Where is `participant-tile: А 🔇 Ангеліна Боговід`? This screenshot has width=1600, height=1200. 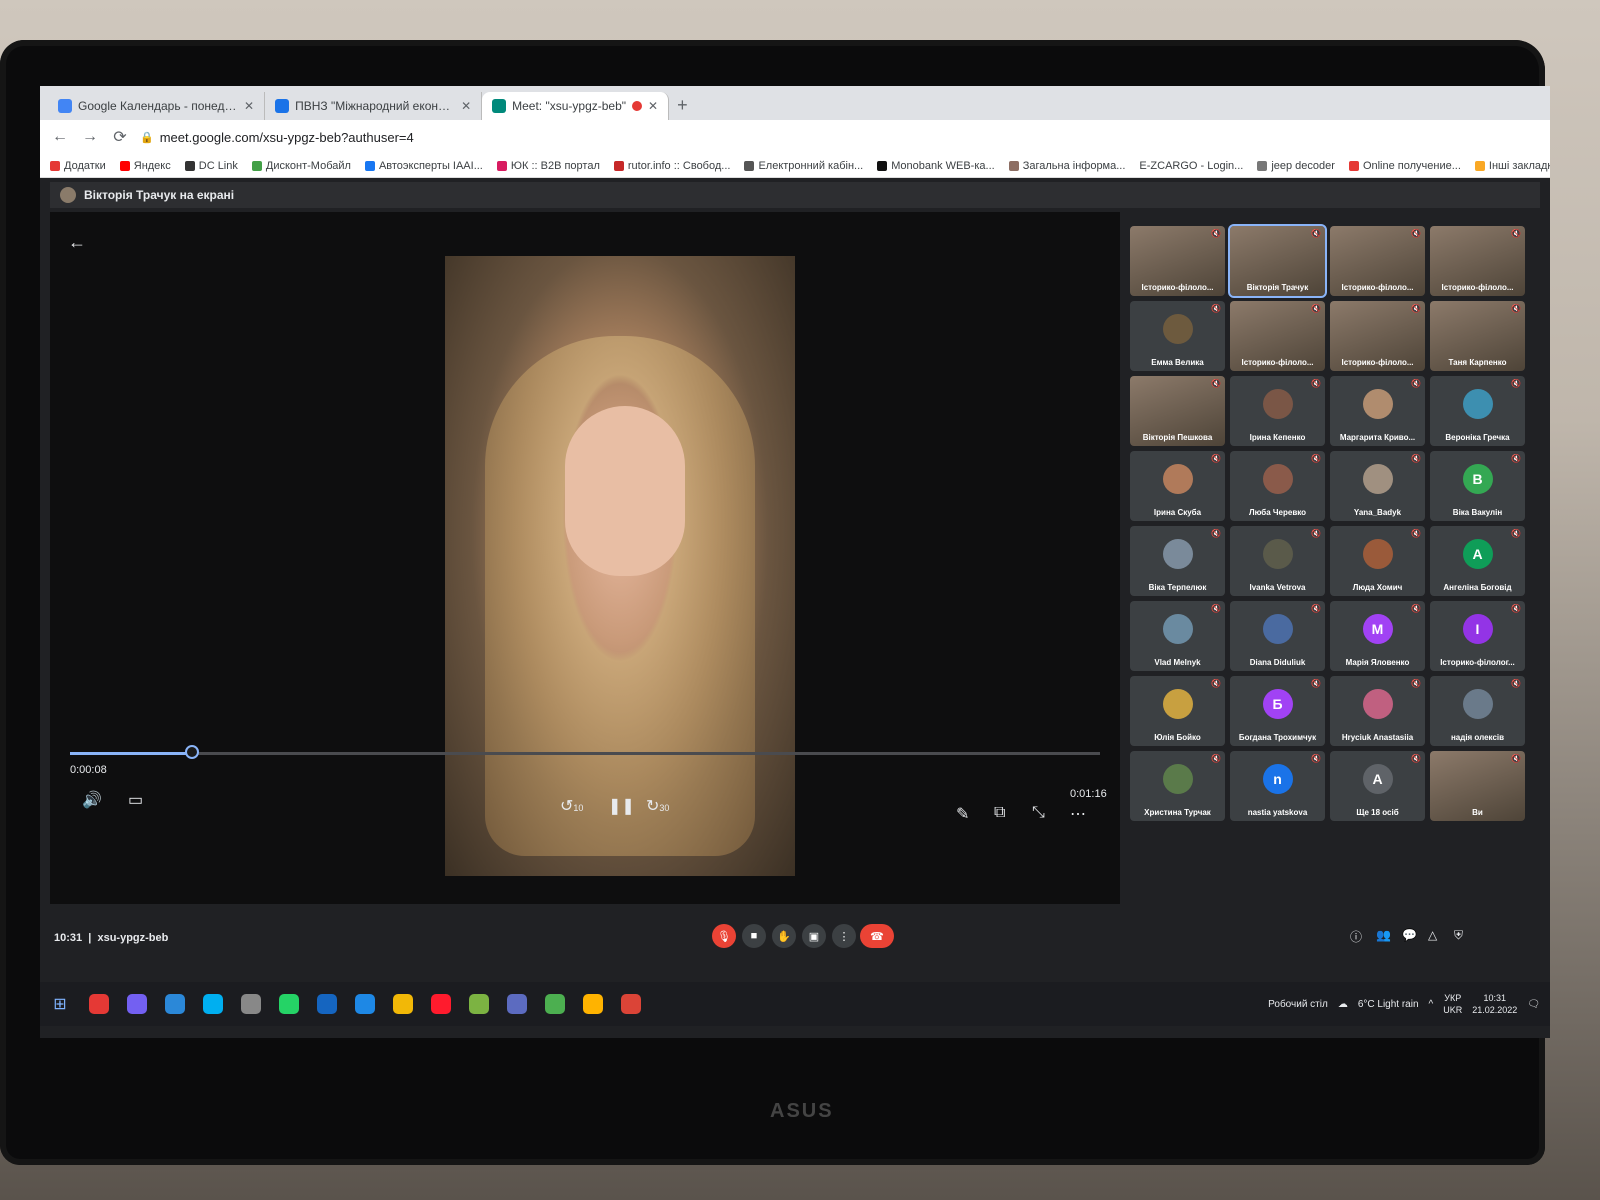
participant-tile: А 🔇 Ангеліна Боговід is located at coordinates (1477, 561).